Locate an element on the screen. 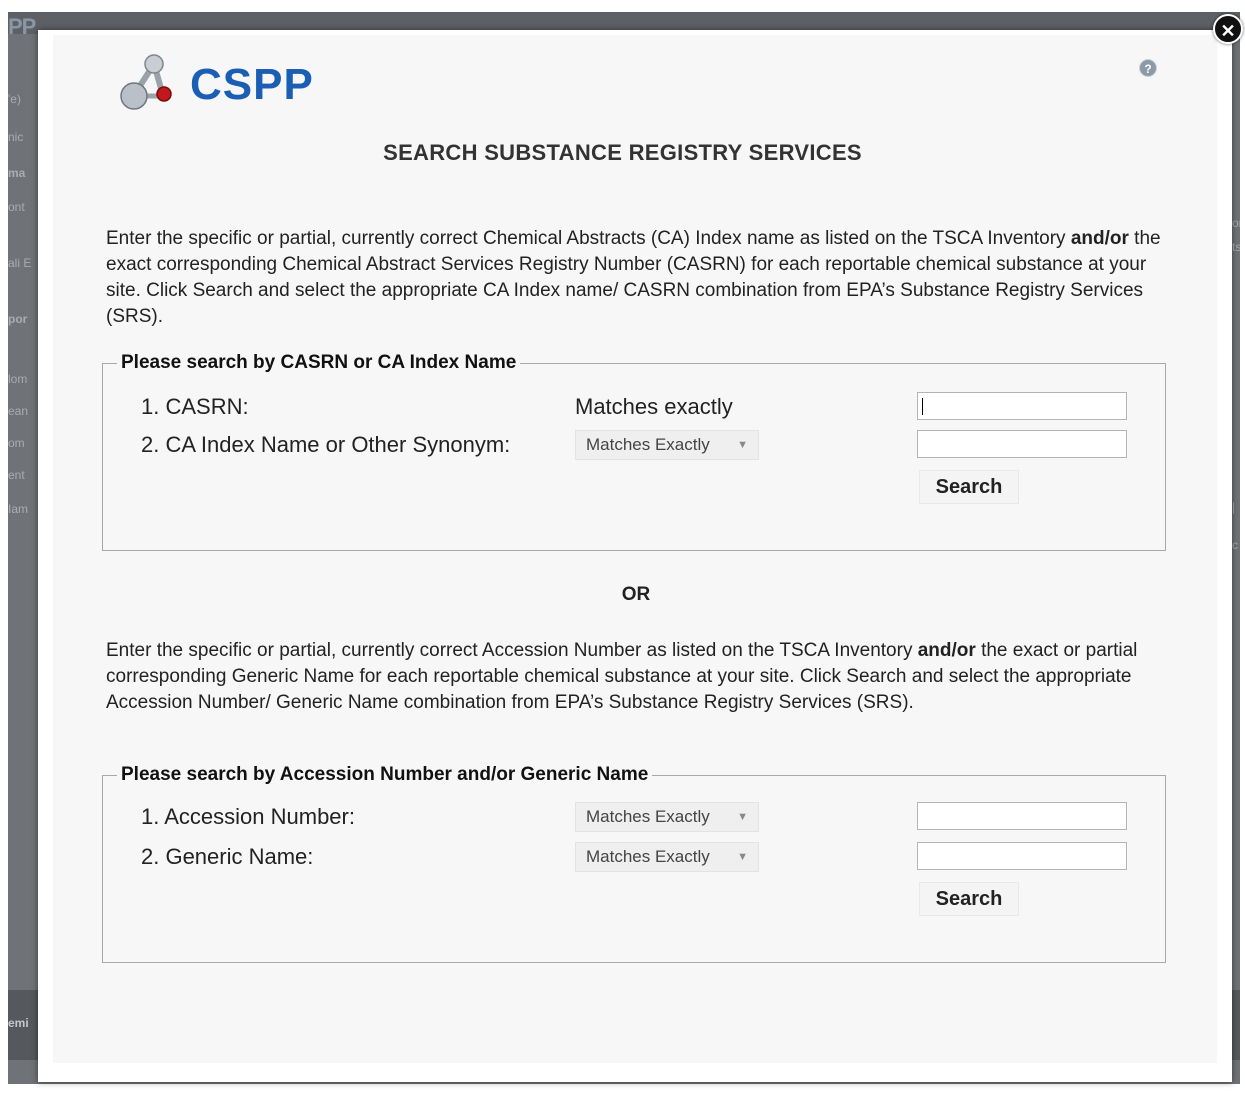 This screenshot has width=1245, height=1095. background-text: 'e) is located at coordinates (14, 99).